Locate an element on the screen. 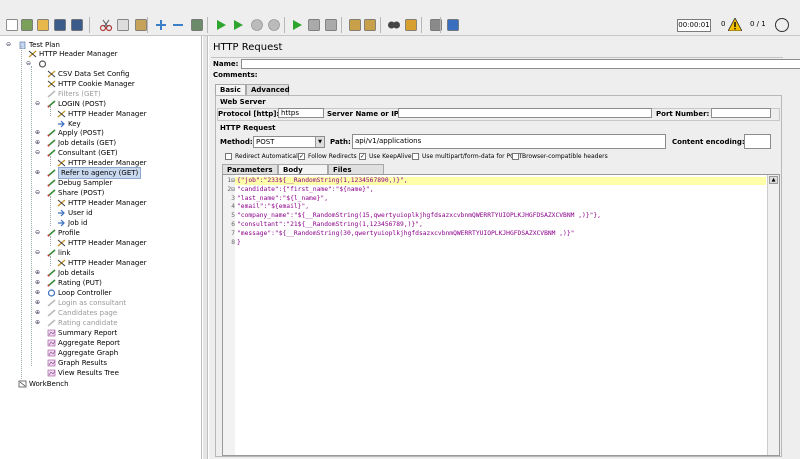 The height and width of the screenshot is (459, 800). checkbox-label: Redirect Automatically is located at coordinates (269, 156).